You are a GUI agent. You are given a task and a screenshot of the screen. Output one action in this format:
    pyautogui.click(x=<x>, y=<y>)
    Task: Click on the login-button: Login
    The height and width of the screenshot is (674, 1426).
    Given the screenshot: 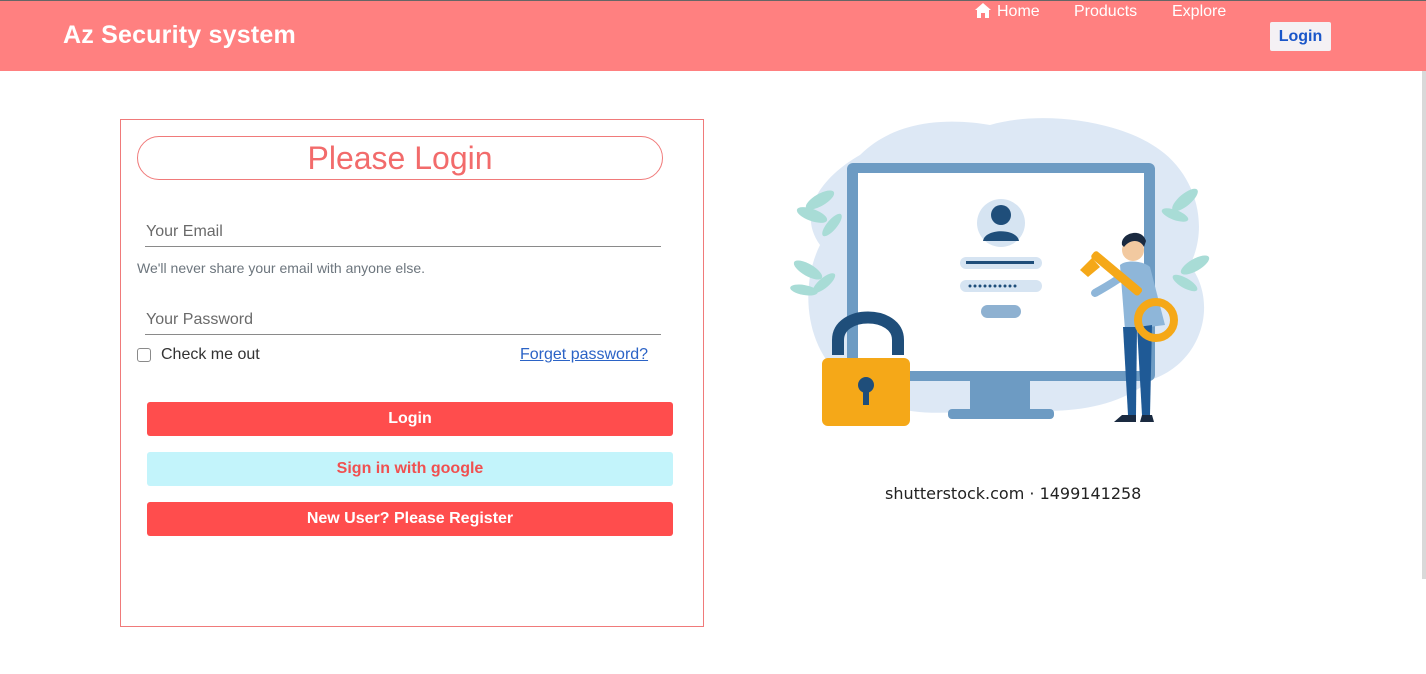 What is the action you would take?
    pyautogui.click(x=410, y=419)
    